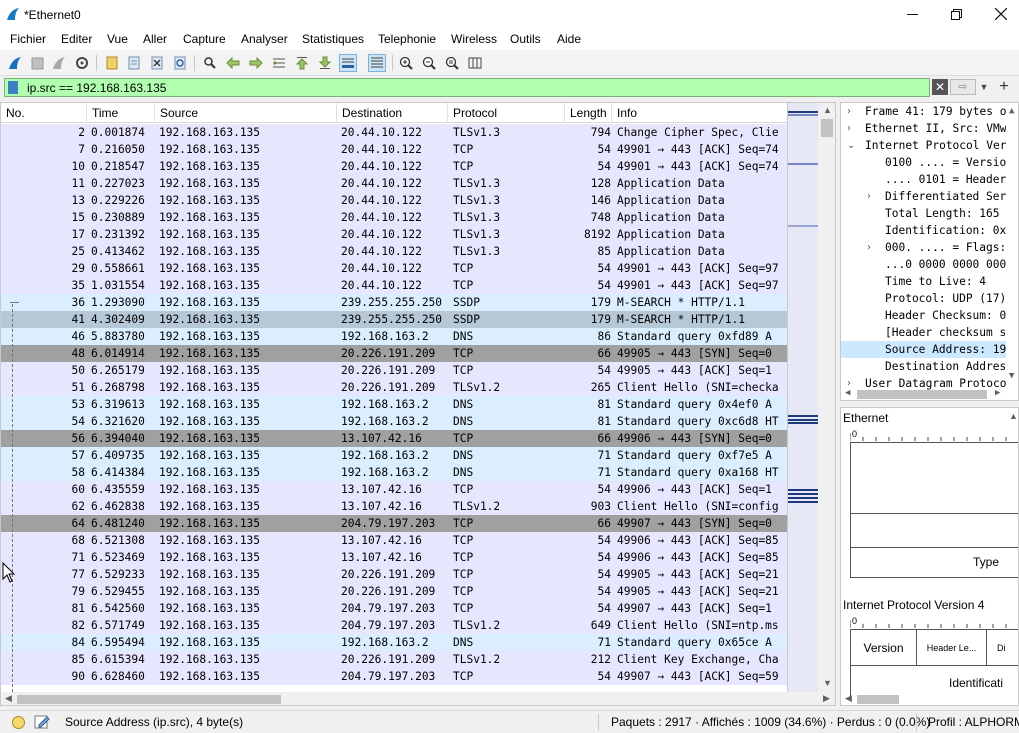  I want to click on packet-list-hscrollbar: ◀ ▶, so click(418, 698).